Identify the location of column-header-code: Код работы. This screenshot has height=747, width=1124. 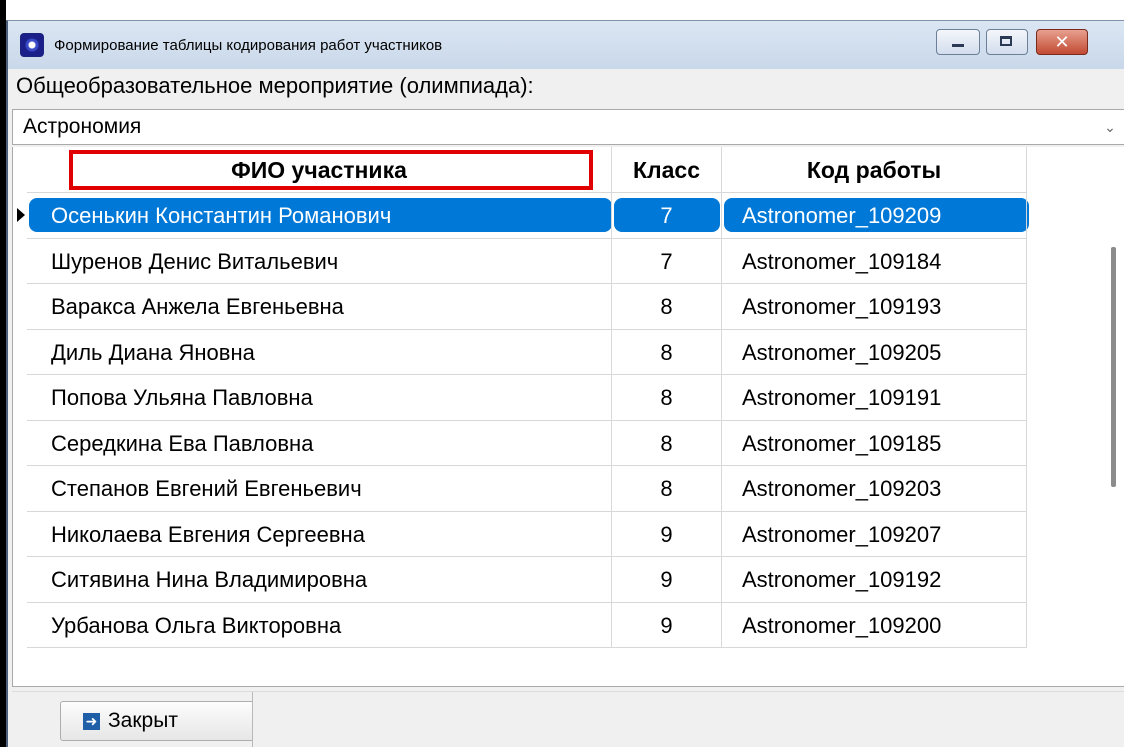
(874, 170).